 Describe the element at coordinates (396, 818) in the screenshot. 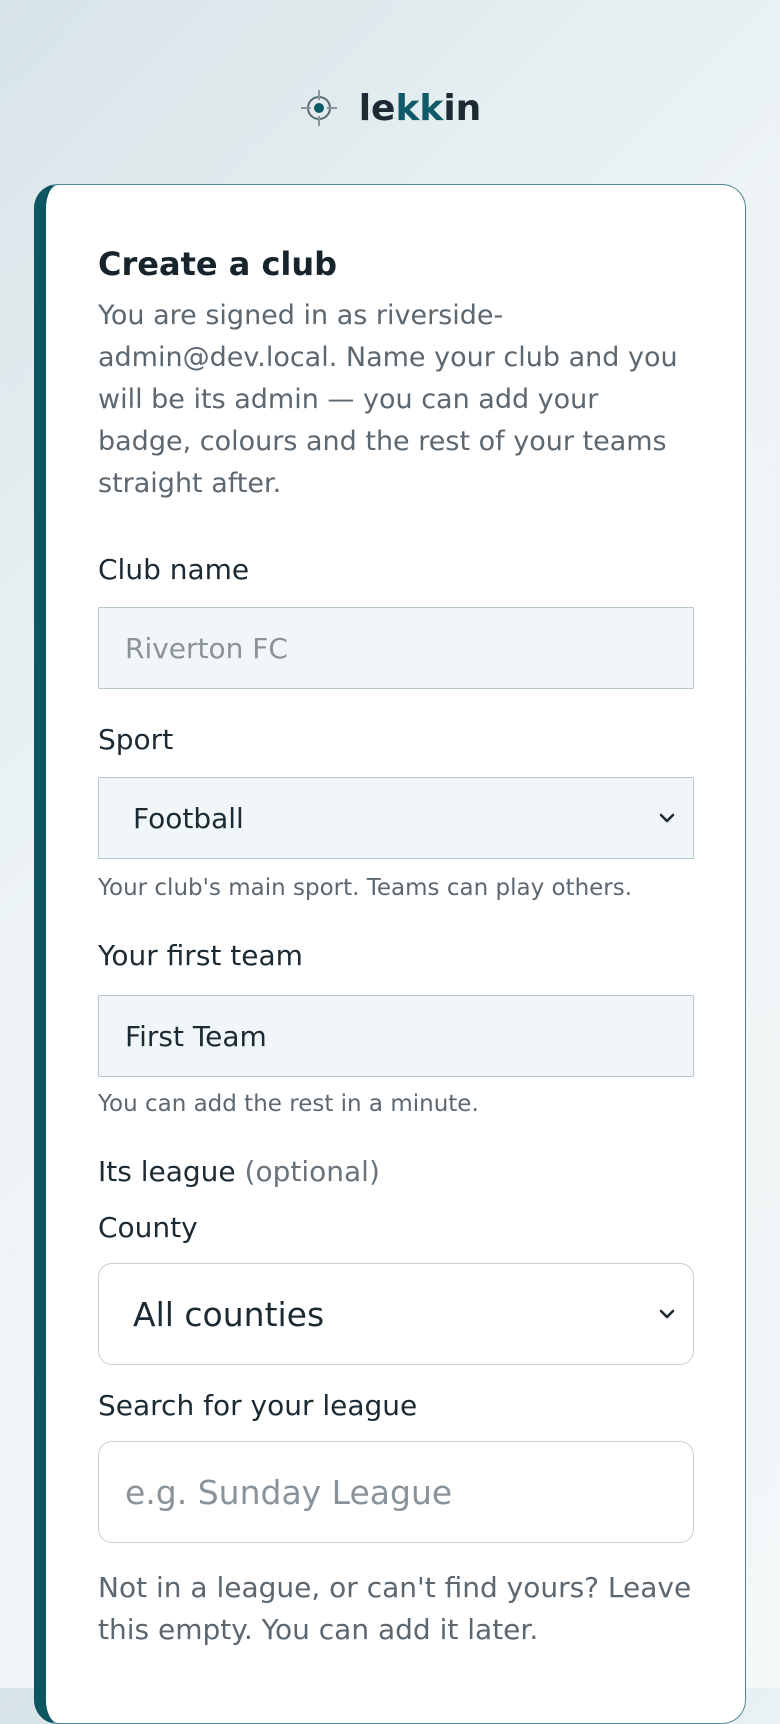

I see `sport-select: Football` at that location.